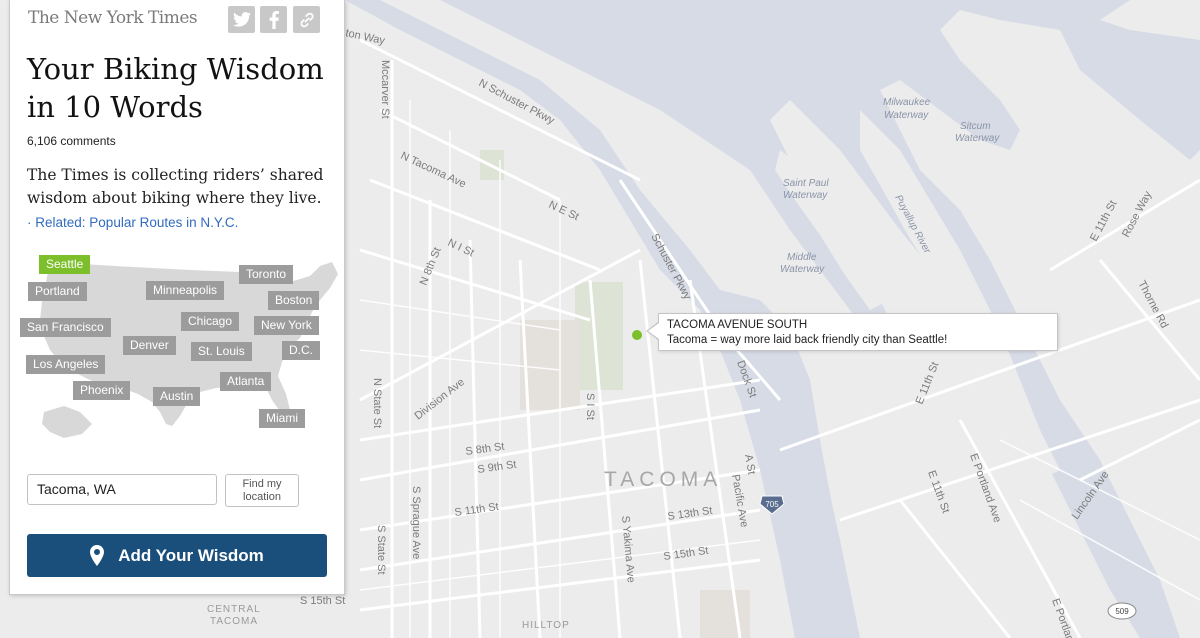  I want to click on city-label-tacoma: TACOMA, so click(663, 479).